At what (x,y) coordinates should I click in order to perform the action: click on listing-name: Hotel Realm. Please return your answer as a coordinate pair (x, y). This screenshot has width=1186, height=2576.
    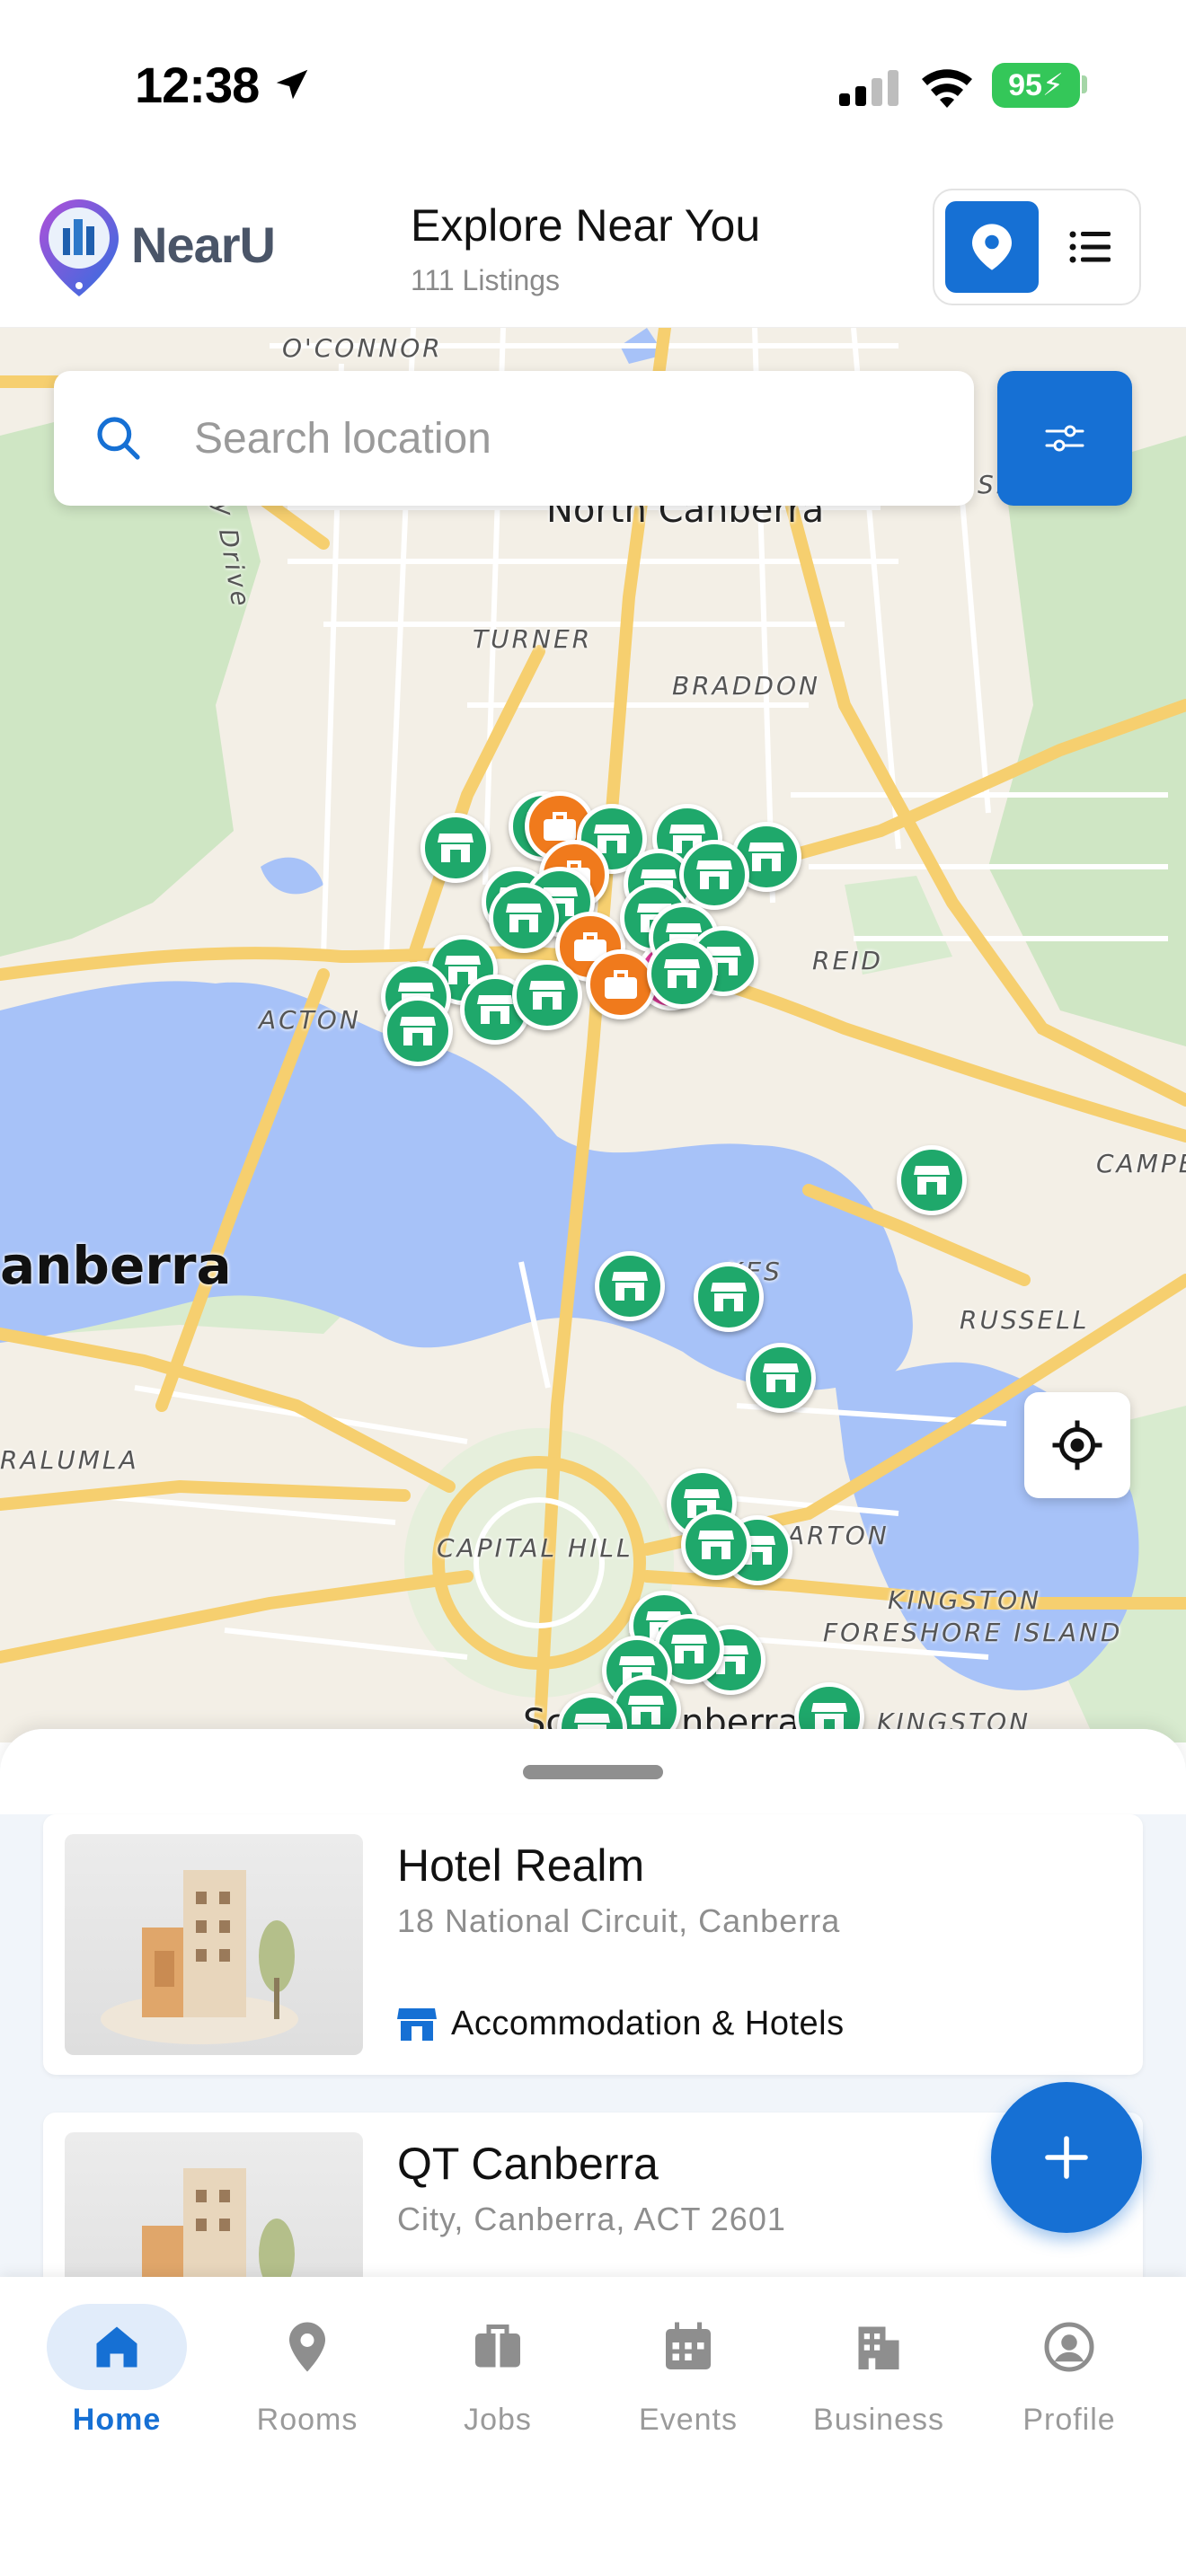
    Looking at the image, I should click on (521, 1865).